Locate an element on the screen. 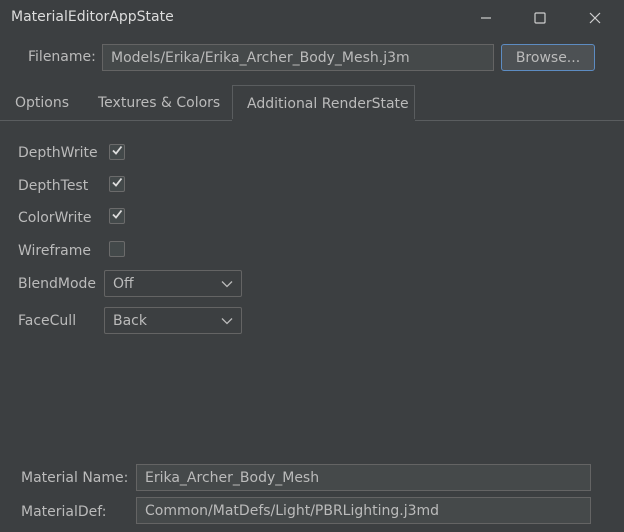  facecull-combobox: Back is located at coordinates (173, 320).